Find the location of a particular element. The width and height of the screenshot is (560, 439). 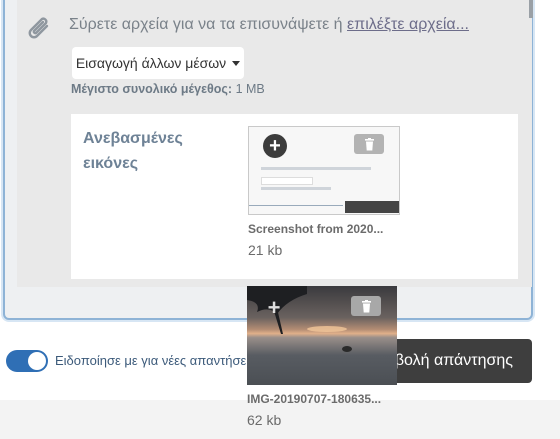

insert-media-button: Εισαγωγή άλλων μέσων is located at coordinates (158, 63).